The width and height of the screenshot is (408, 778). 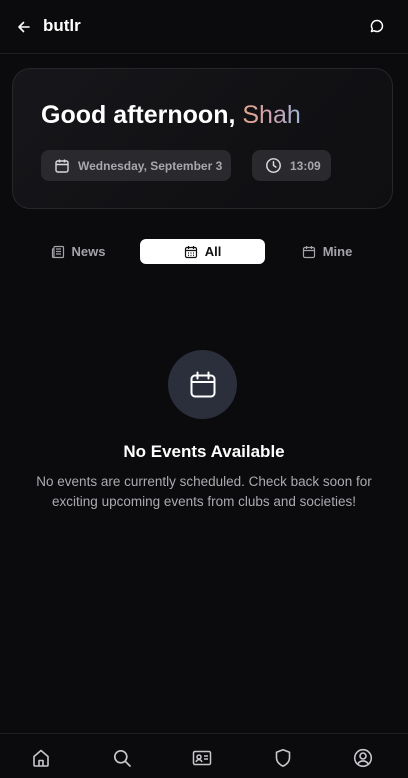 I want to click on newspaper-icon, so click(x=57, y=251).